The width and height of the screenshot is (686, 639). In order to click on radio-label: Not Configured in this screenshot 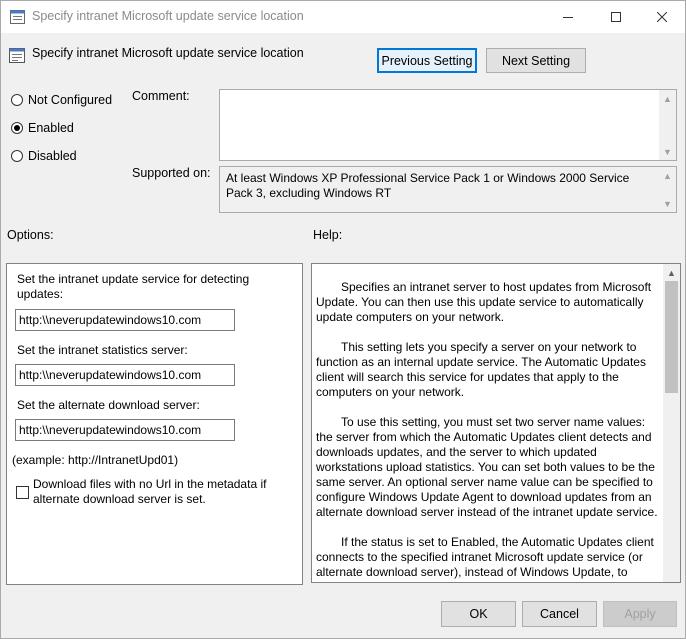, I will do `click(70, 100)`.